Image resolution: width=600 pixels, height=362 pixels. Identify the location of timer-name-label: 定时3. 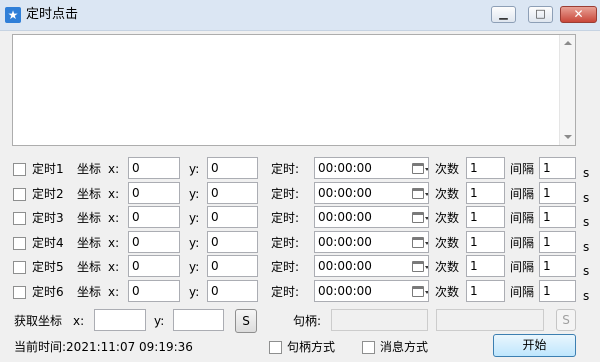
(48, 218).